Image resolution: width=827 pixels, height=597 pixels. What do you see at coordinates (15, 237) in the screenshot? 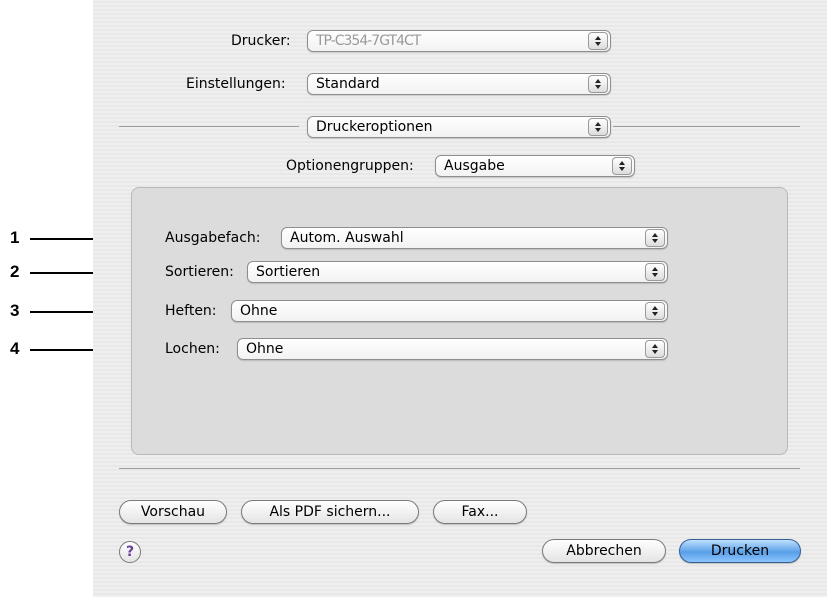
I see `callout-number-1: 1` at bounding box center [15, 237].